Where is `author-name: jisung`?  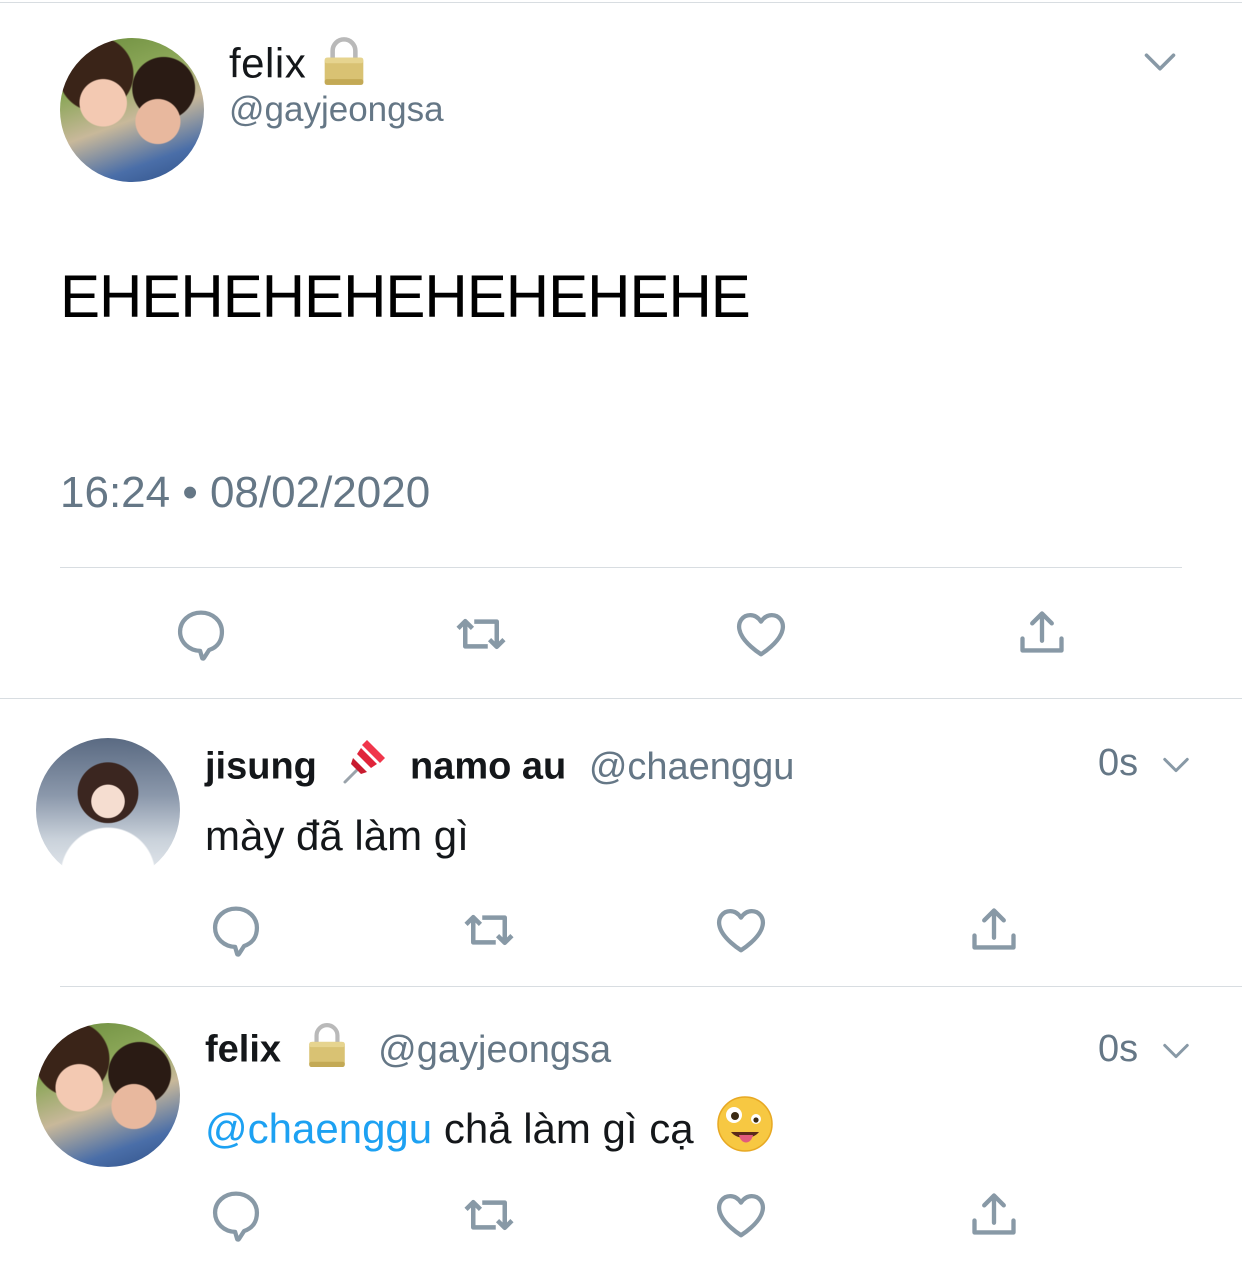
author-name: jisung is located at coordinates (261, 767).